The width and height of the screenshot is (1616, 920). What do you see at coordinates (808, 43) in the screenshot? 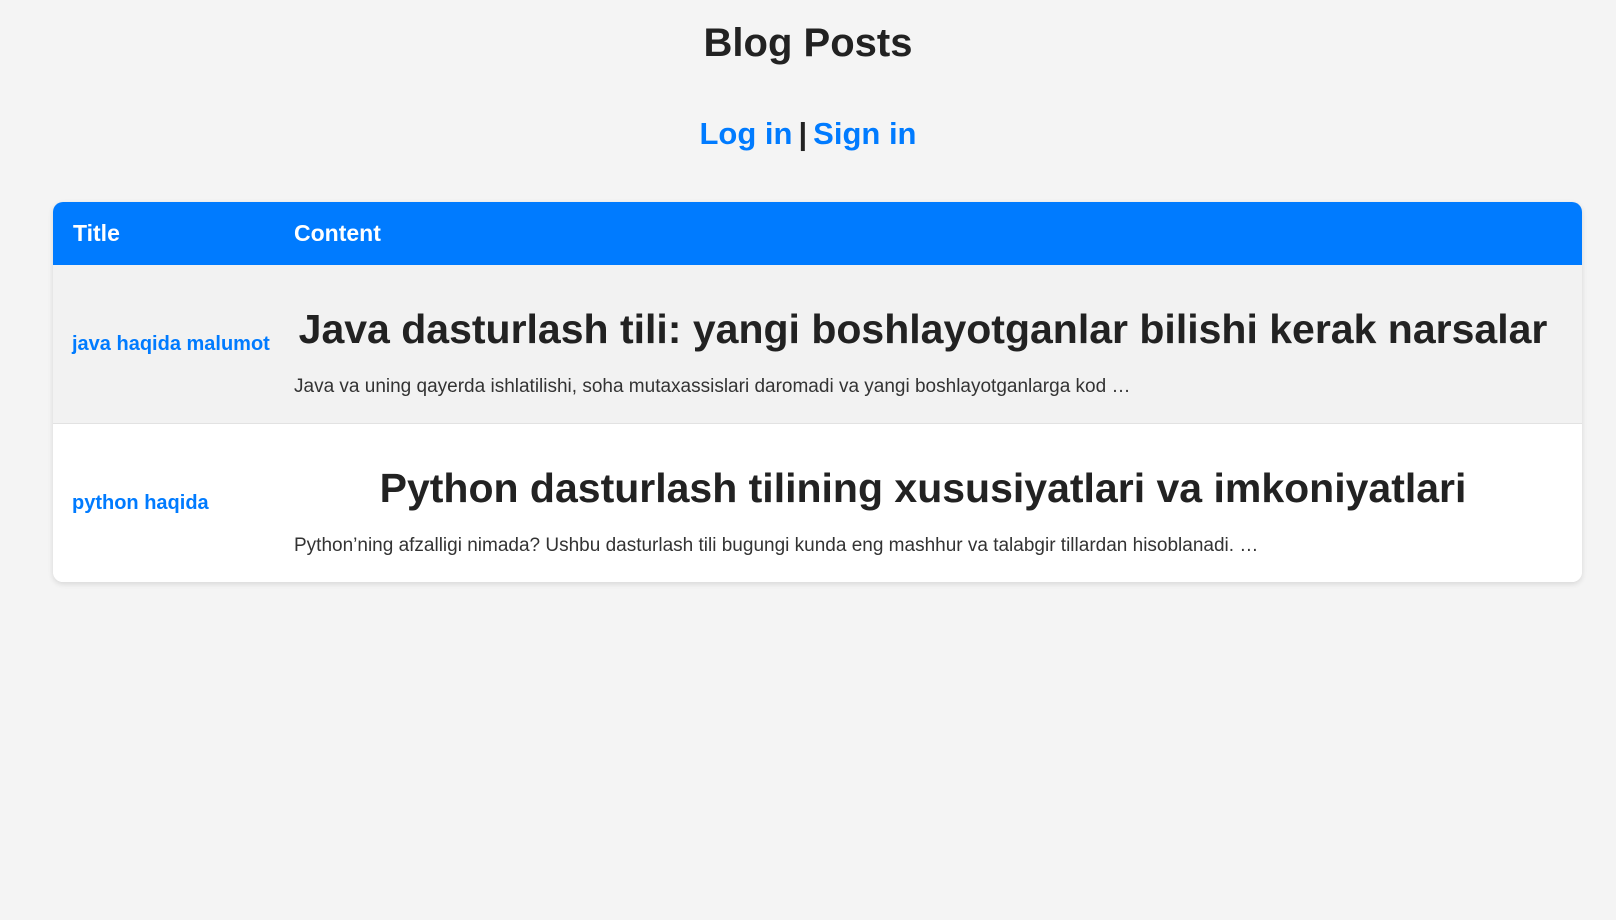
I see `page-title: Blog Posts` at bounding box center [808, 43].